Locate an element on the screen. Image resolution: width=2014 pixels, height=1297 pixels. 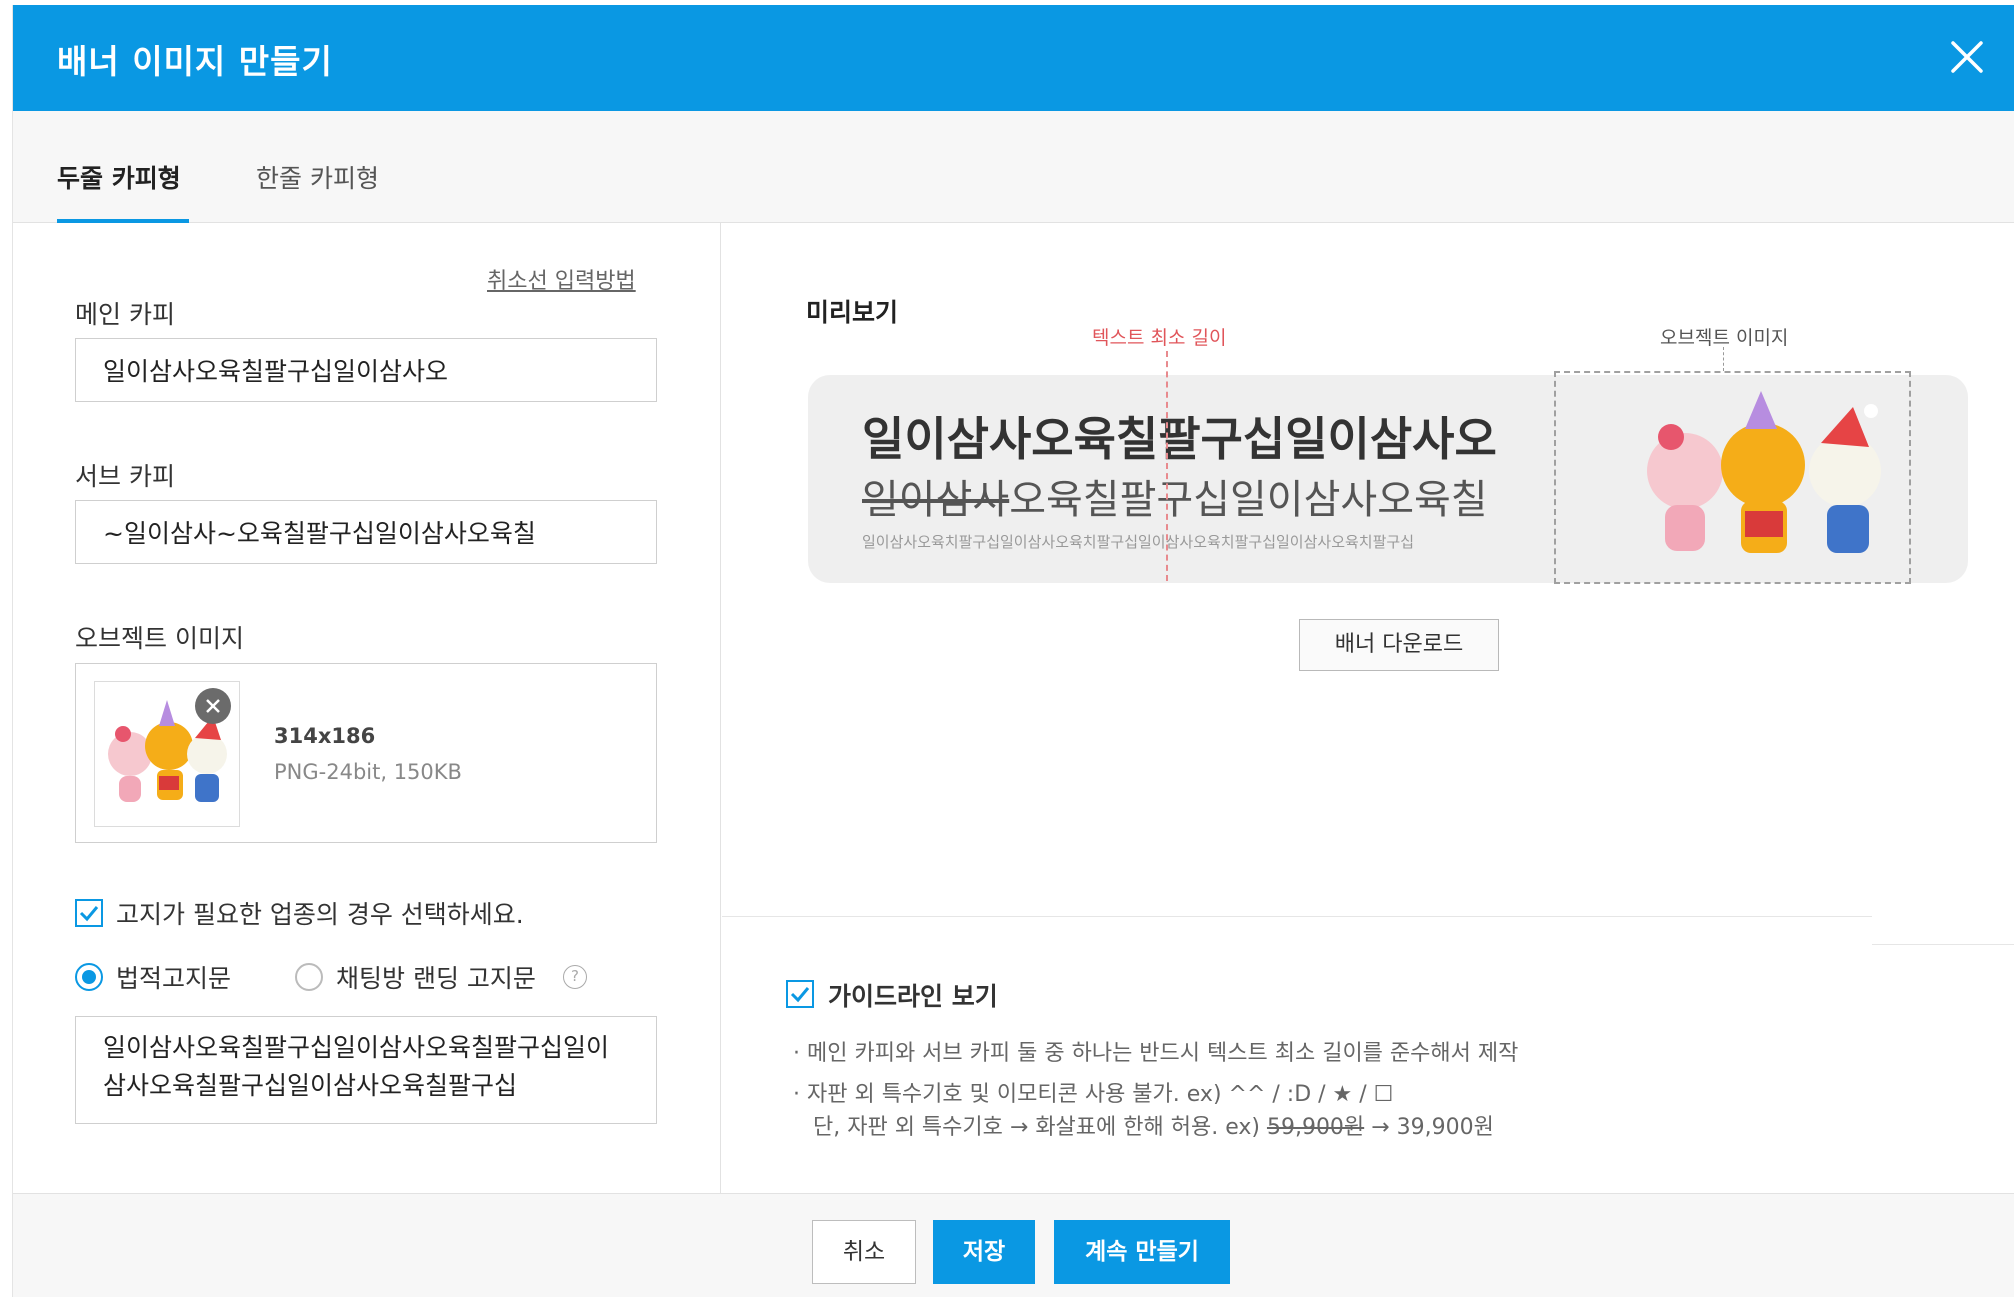
image-format: PNG-24bit, 150KB is located at coordinates (368, 772).